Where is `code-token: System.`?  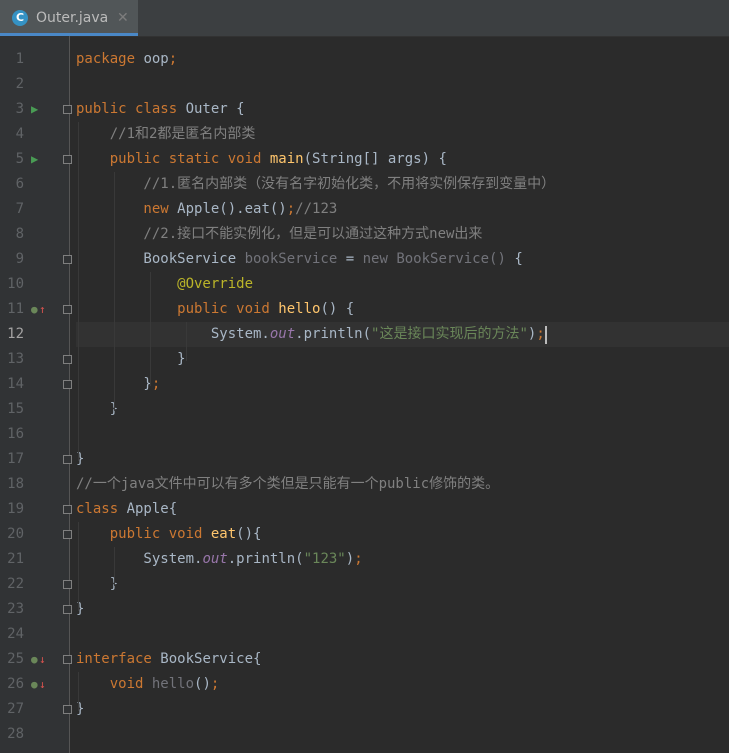
code-token: System. is located at coordinates (139, 559).